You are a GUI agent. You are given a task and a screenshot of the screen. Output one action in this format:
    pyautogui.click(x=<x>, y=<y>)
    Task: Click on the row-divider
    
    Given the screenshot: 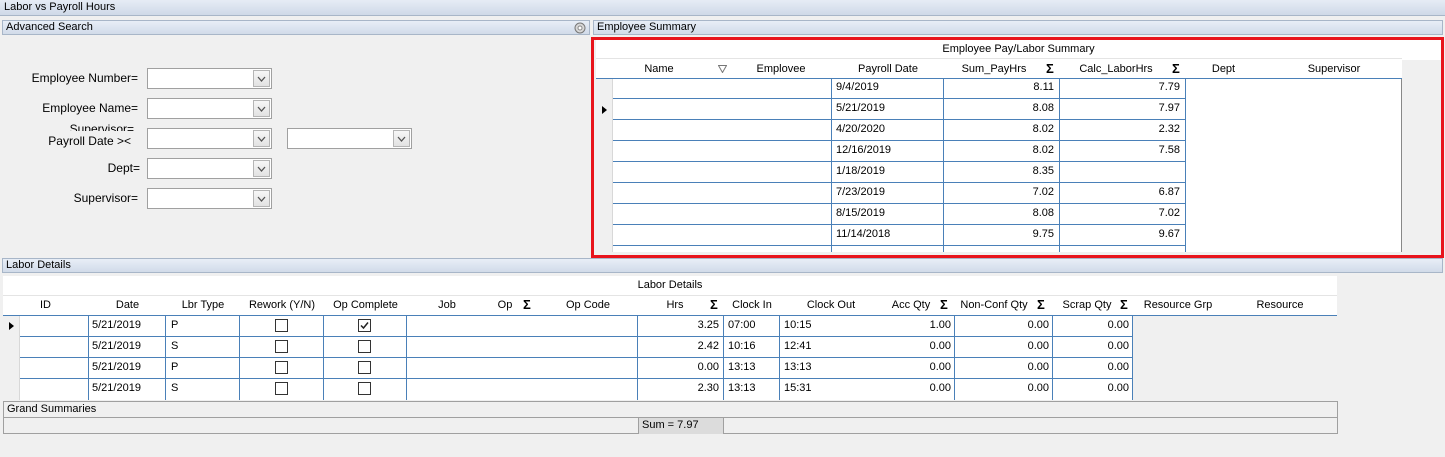 What is the action you would take?
    pyautogui.click(x=899, y=245)
    